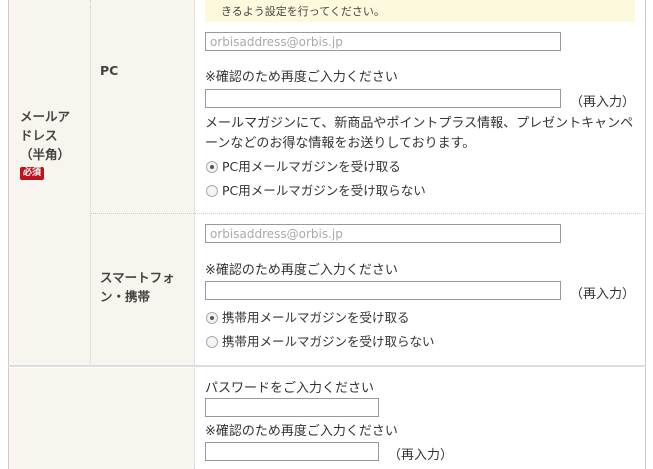 The height and width of the screenshot is (469, 653). What do you see at coordinates (45, 154) in the screenshot?
I see `email-label-line: （半角）` at bounding box center [45, 154].